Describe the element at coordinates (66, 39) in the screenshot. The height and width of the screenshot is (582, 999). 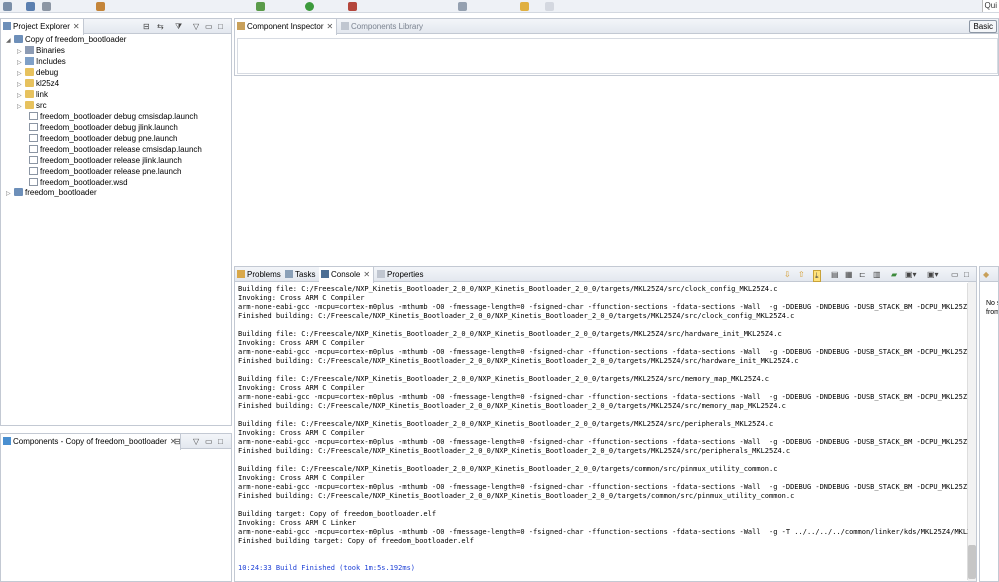
I see `tree-item-project: ◢ Copy of freedom_bootloader` at that location.